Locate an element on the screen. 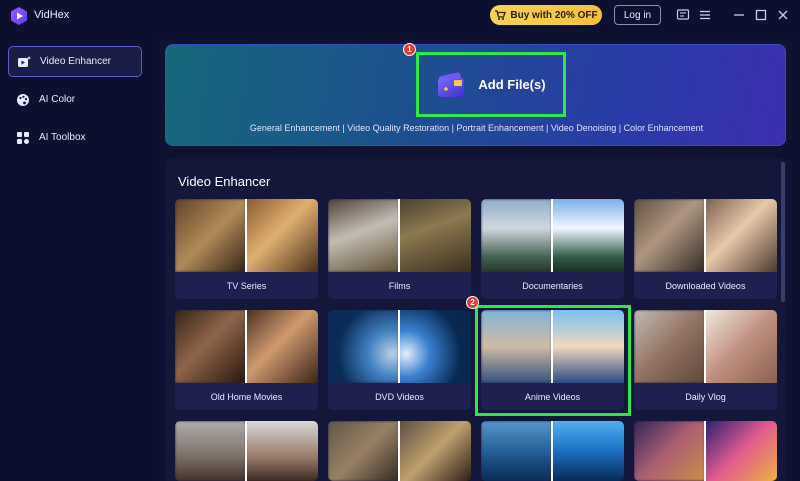 The image size is (800, 481). sidebar-item-label: Video Enhancer is located at coordinates (75, 61).